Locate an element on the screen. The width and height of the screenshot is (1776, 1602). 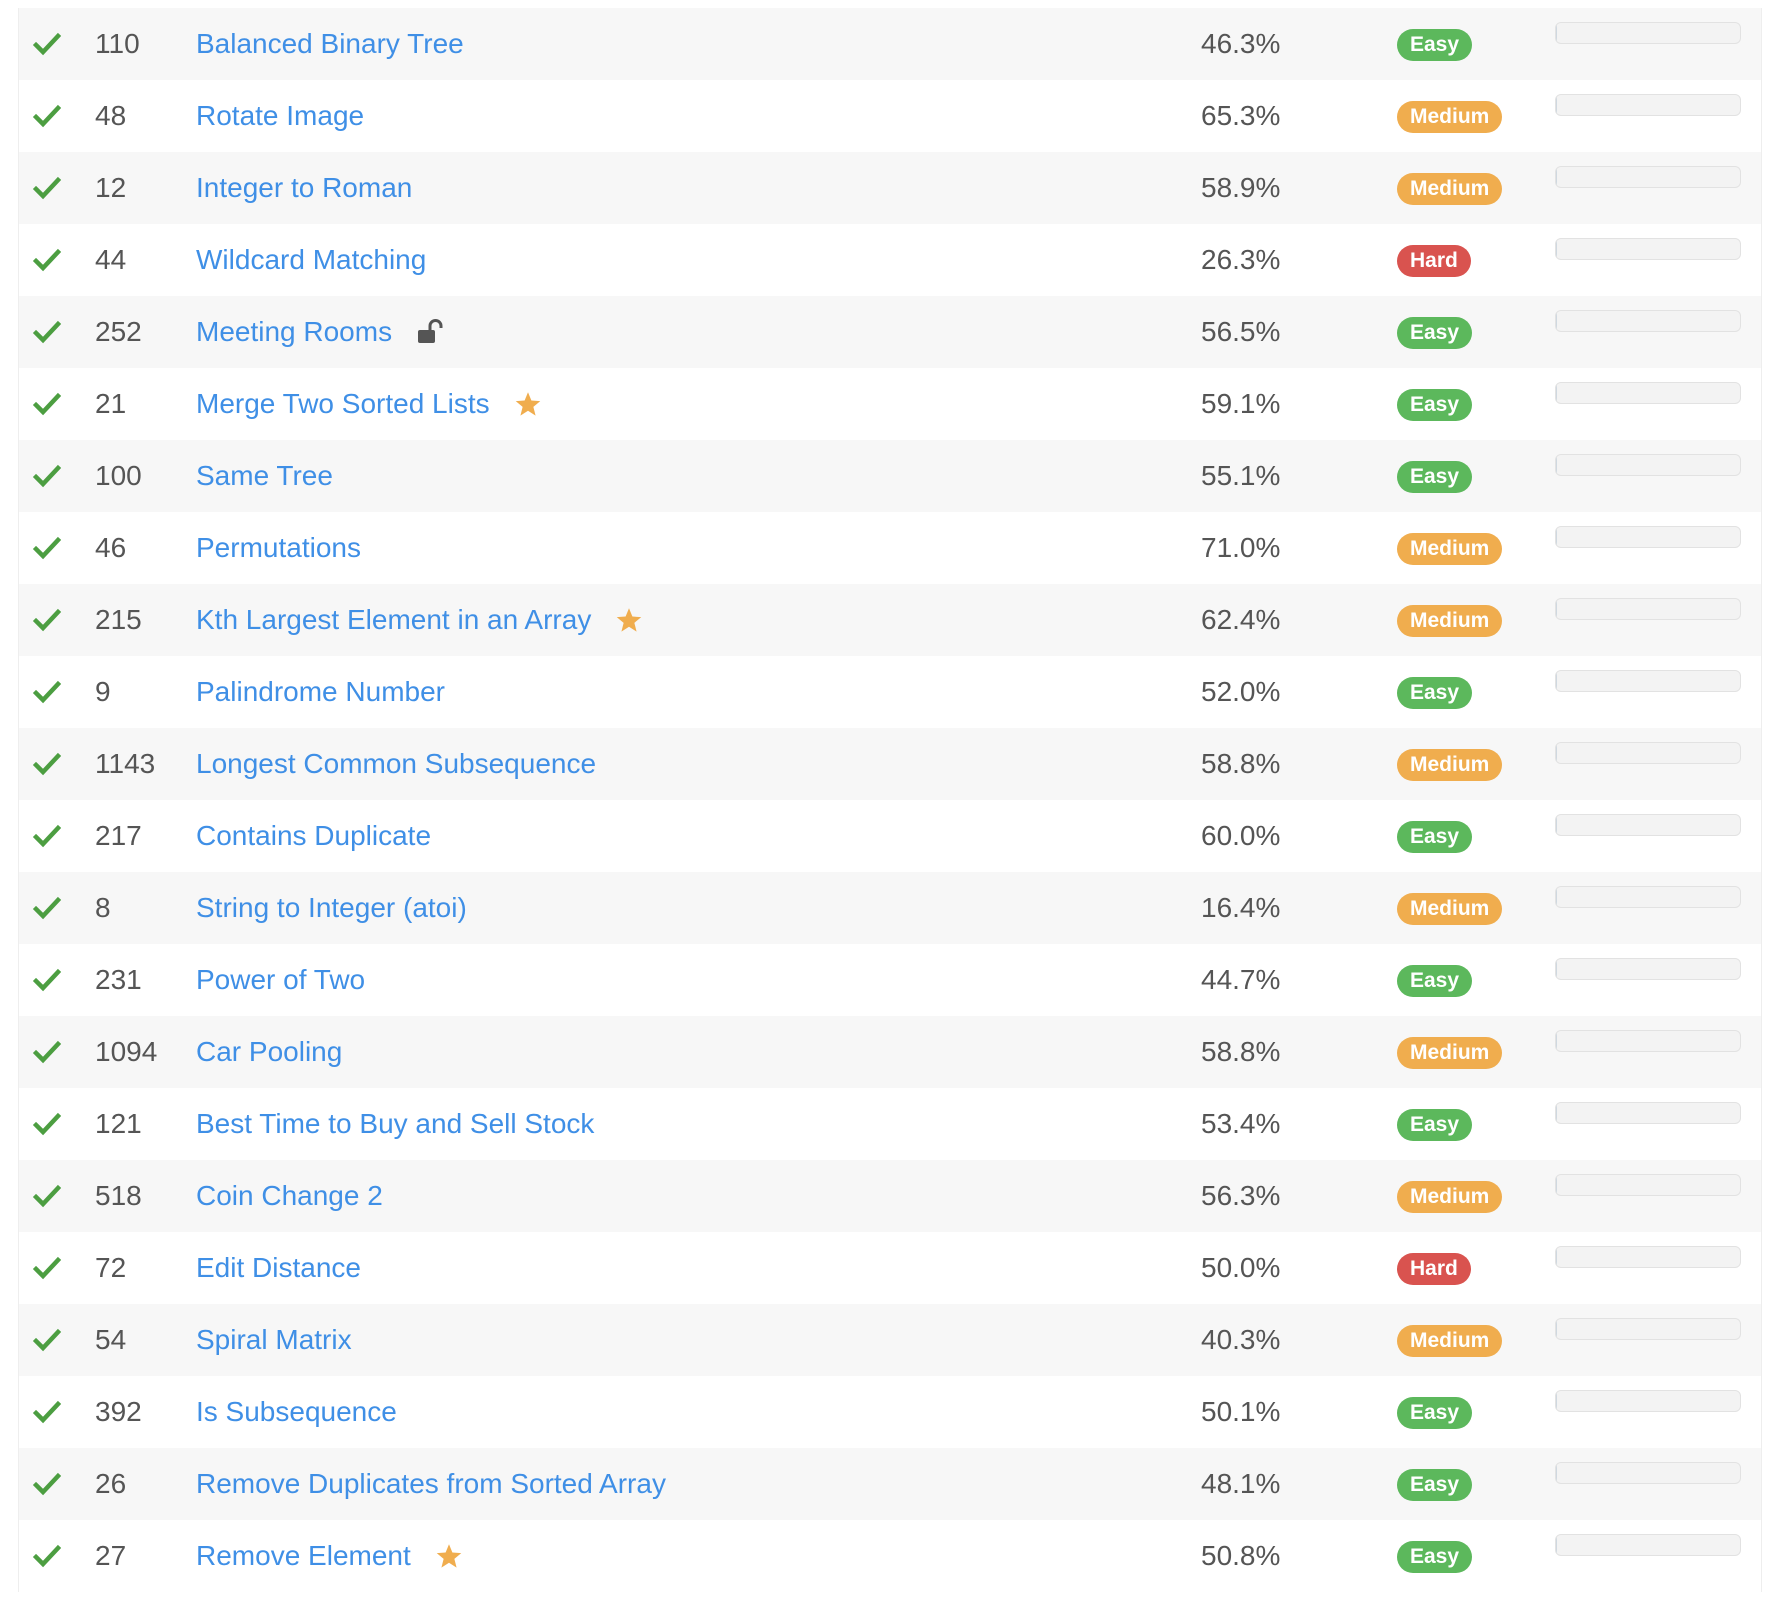
problem-id: 26 is located at coordinates (111, 1483).